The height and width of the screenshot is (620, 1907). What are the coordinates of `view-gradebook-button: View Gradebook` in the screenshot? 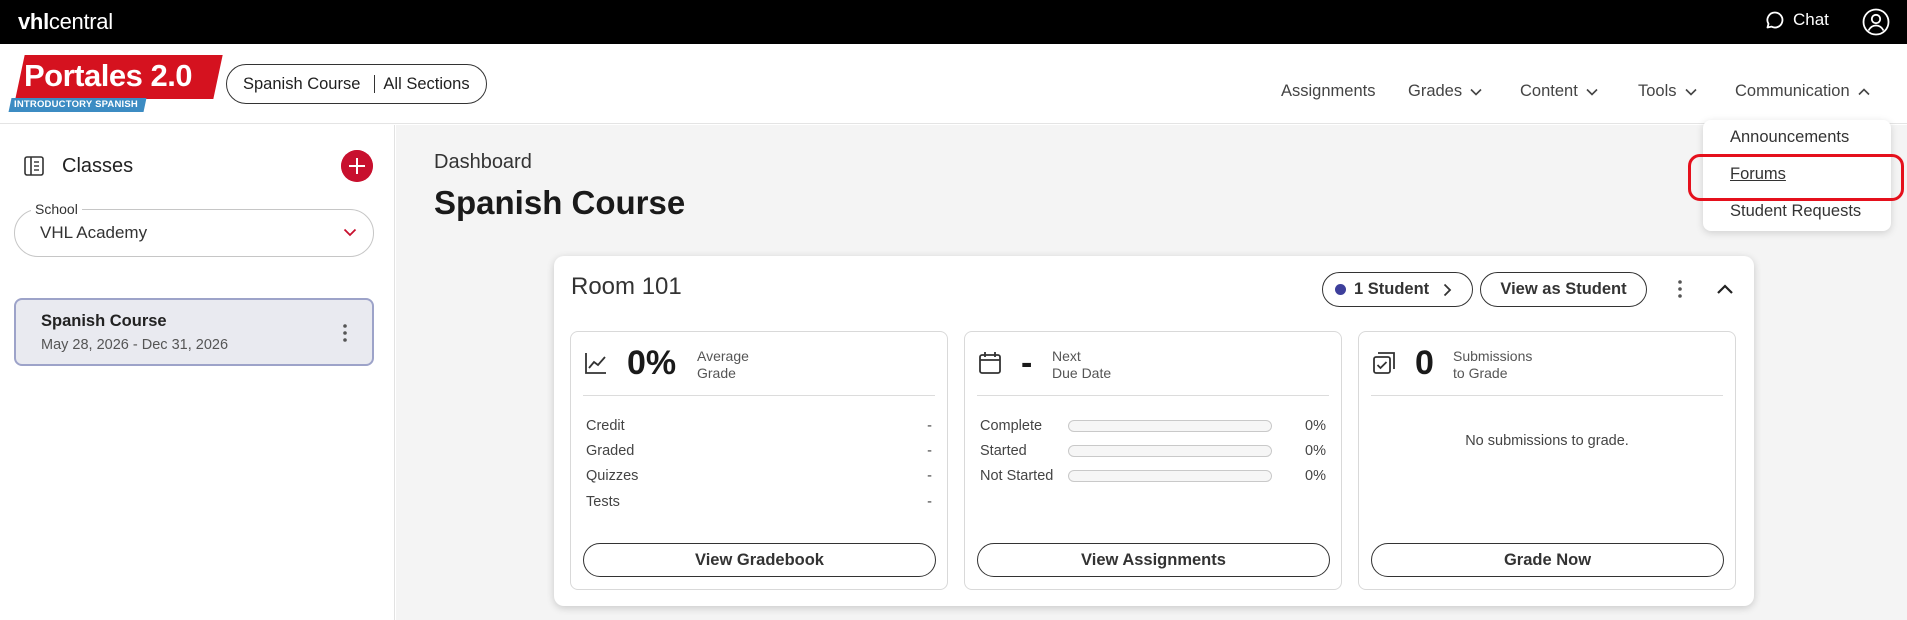 It's located at (759, 560).